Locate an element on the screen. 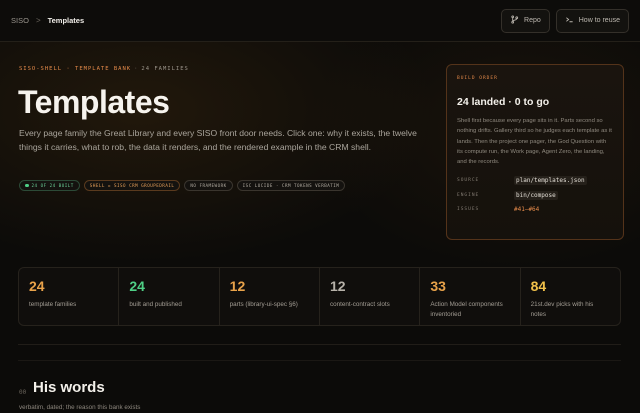  row-value: bin/compose is located at coordinates (536, 195).